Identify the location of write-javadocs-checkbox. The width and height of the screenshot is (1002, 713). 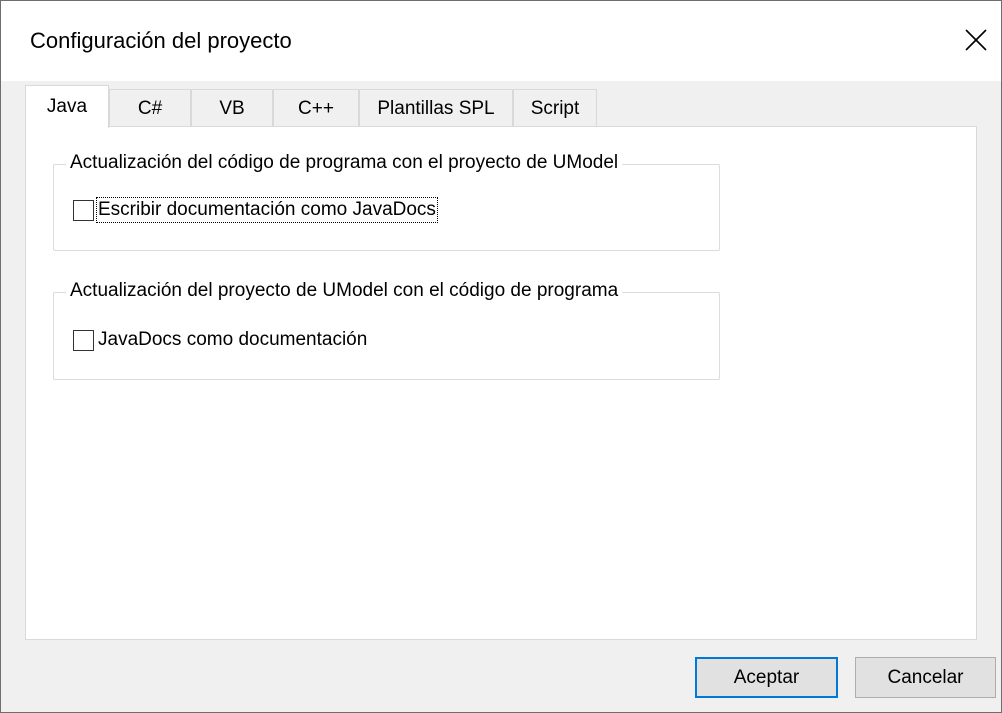
(83, 210).